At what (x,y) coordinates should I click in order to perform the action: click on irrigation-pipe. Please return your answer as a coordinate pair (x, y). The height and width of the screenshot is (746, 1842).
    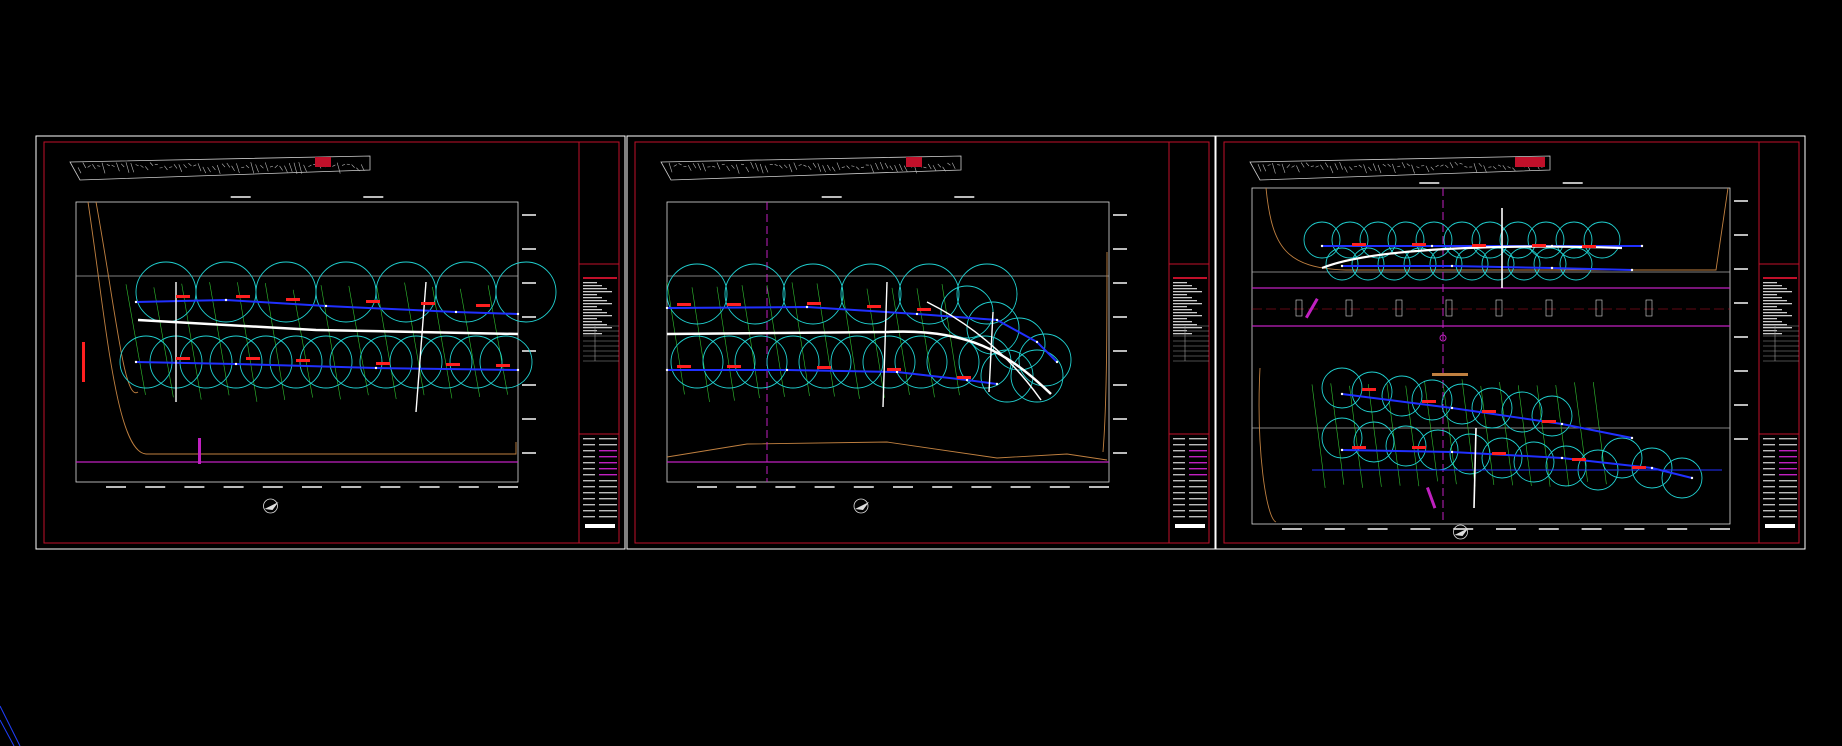
    Looking at the image, I should click on (1517, 464).